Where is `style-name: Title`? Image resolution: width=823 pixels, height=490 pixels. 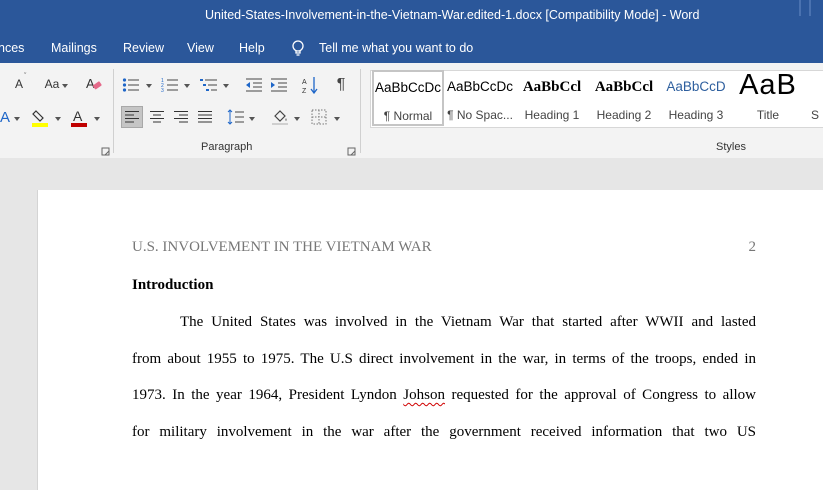 style-name: Title is located at coordinates (768, 115).